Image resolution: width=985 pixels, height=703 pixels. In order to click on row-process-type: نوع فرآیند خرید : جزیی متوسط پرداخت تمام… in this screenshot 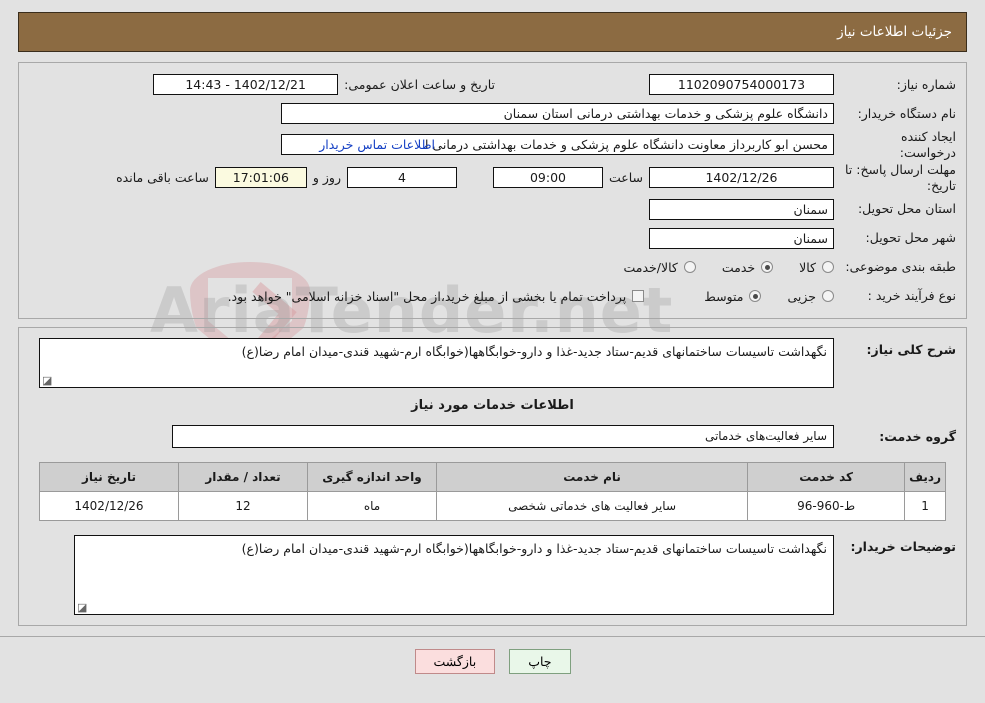, I will do `click(492, 296)`.